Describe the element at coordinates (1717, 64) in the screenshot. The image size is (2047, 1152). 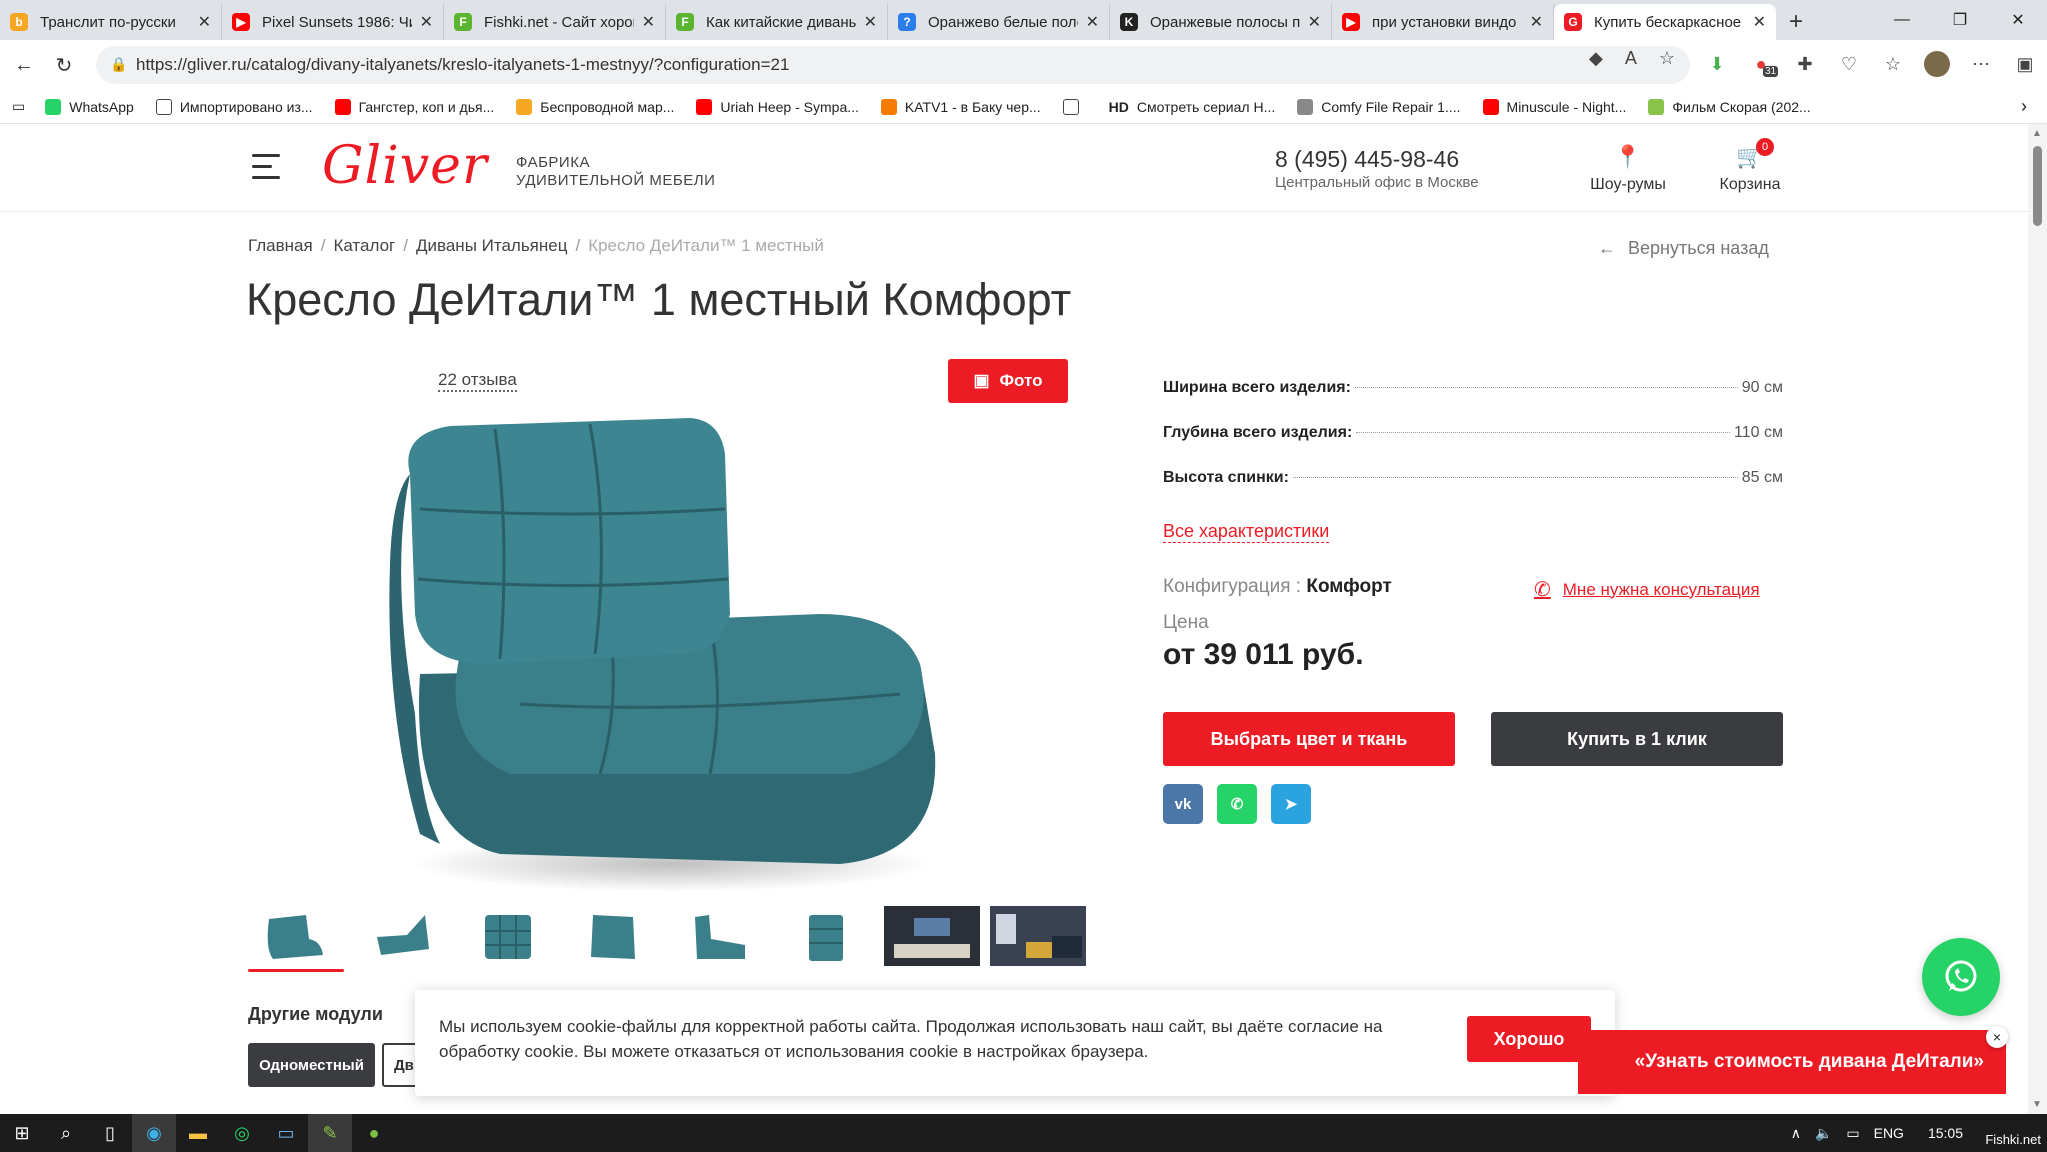
I see `download-extension-icon: ⬇` at that location.